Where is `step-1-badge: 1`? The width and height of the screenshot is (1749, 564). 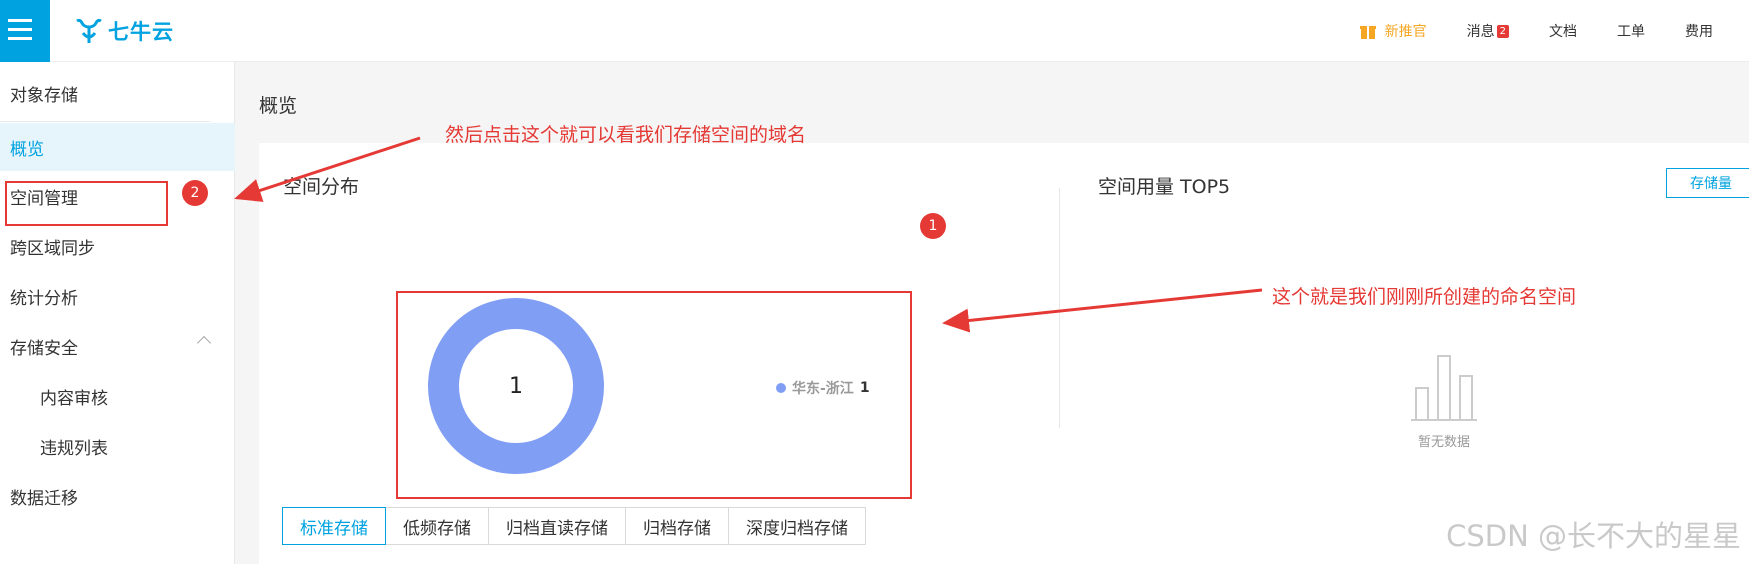 step-1-badge: 1 is located at coordinates (933, 226).